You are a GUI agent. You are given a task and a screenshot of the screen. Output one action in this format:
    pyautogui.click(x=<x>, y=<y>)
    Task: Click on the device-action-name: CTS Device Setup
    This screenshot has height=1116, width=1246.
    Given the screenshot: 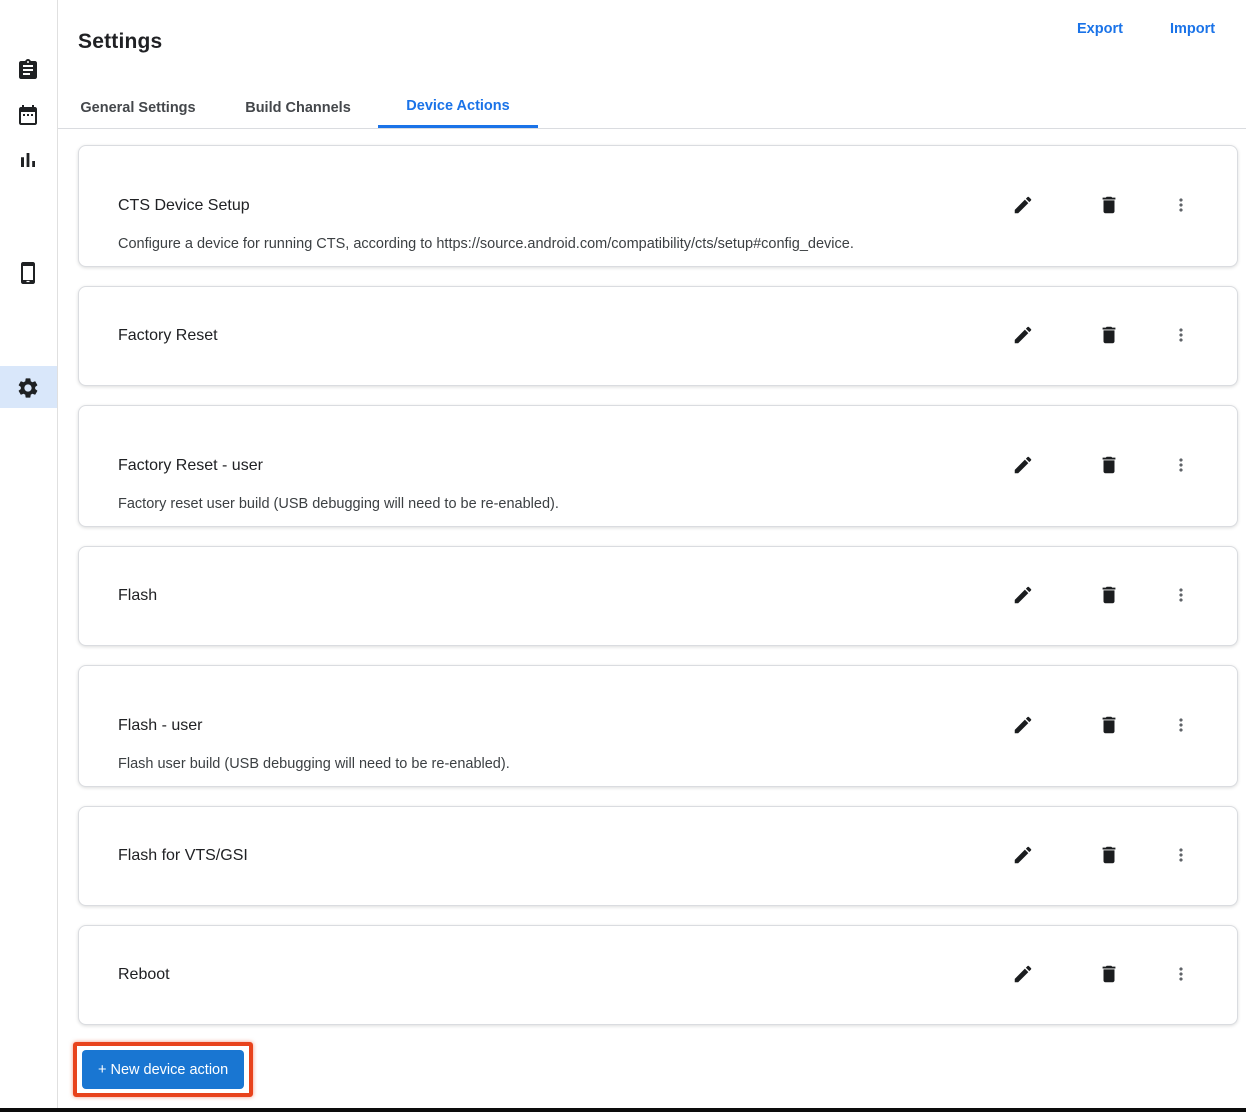 What is the action you would take?
    pyautogui.click(x=184, y=205)
    